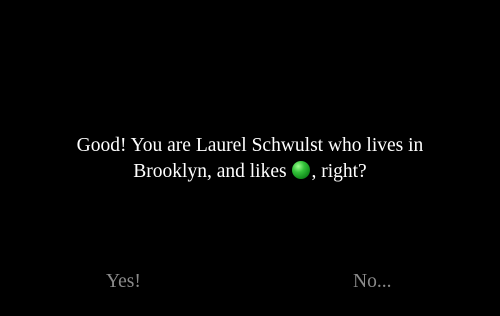 The width and height of the screenshot is (500, 316). I want to click on question-line-2: Brooklyn, and likes , right?, so click(250, 172).